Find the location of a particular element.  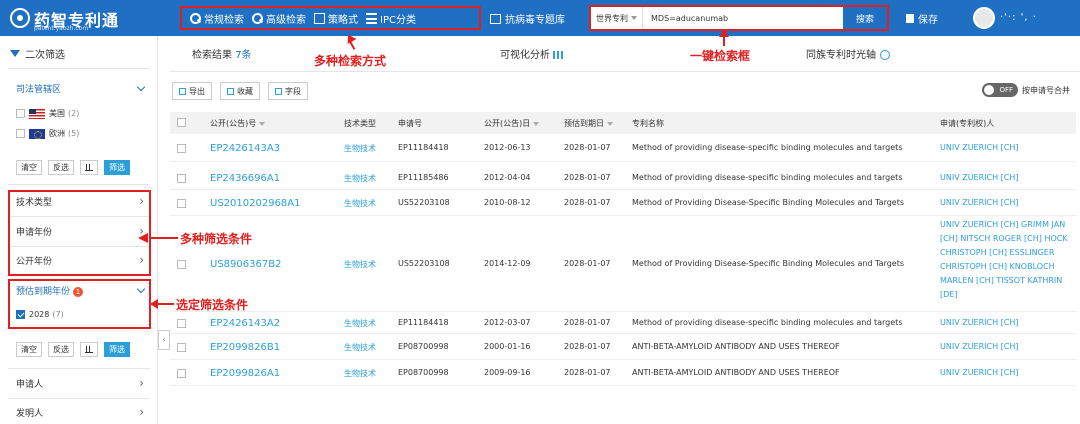

export-button: 导出 is located at coordinates (192, 91).